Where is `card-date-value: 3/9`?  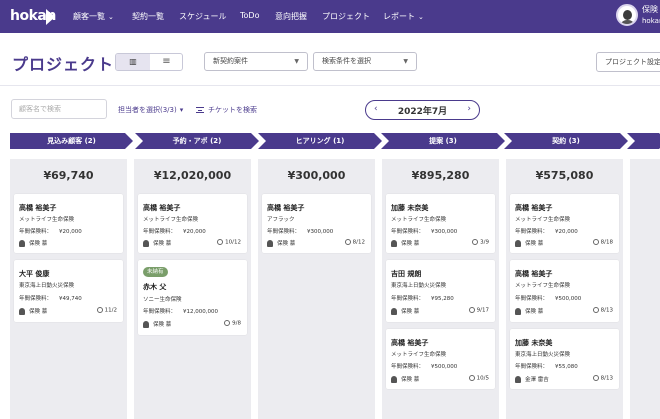 card-date-value: 3/9 is located at coordinates (484, 242).